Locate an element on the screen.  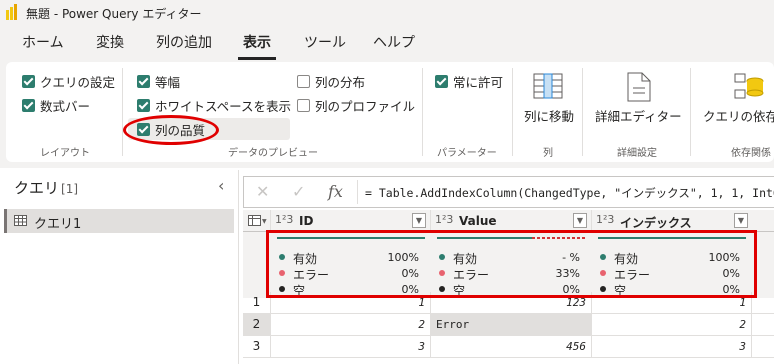
advanced-editor-button: 詳細エディター is located at coordinates (638, 115).